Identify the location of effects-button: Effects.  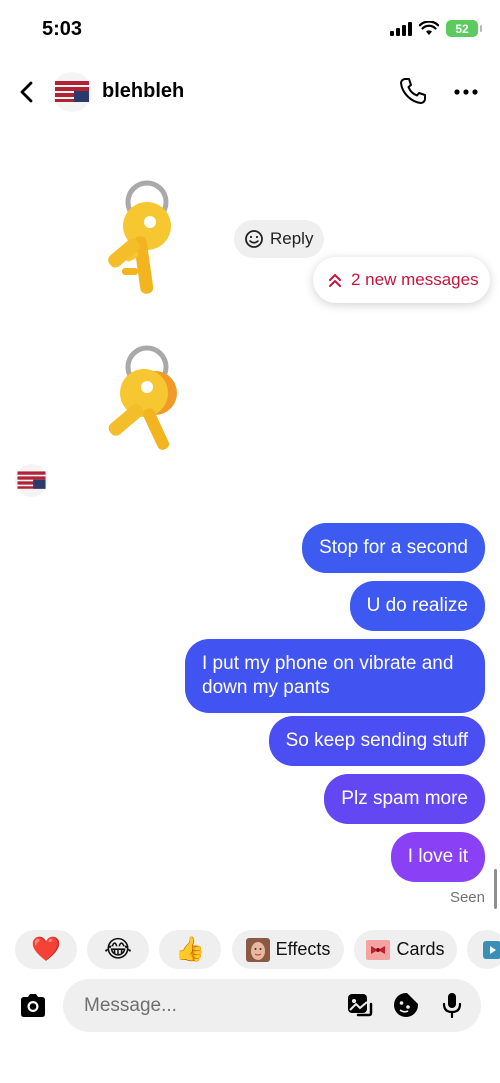
(288, 949).